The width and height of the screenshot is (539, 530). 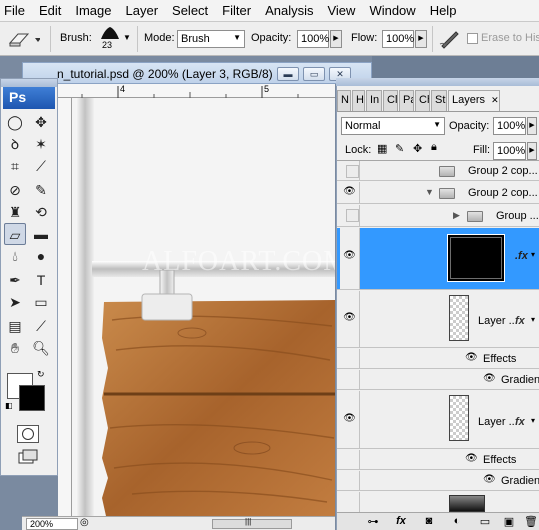 I want to click on notes-tool-icon: ▤, so click(x=15, y=326).